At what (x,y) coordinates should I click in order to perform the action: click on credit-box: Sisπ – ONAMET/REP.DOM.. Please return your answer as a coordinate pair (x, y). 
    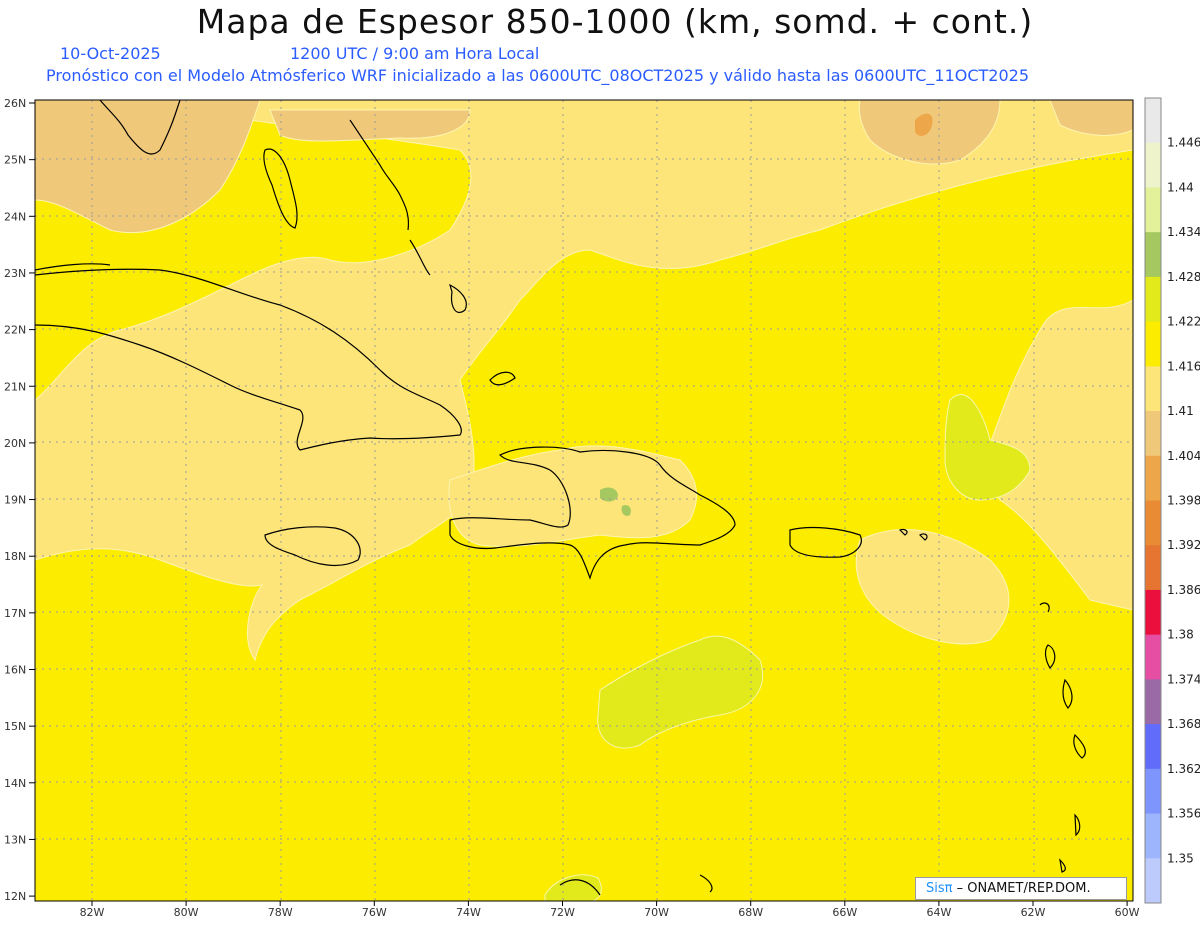
    Looking at the image, I should click on (1021, 888).